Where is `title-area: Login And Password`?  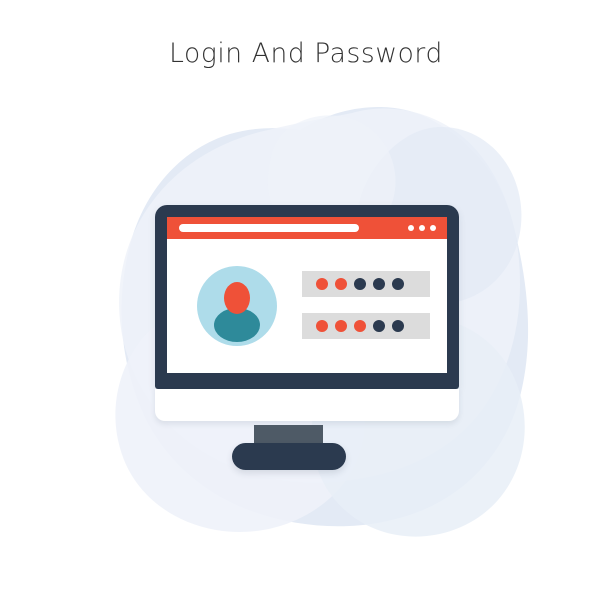
title-area: Login And Password is located at coordinates (306, 53).